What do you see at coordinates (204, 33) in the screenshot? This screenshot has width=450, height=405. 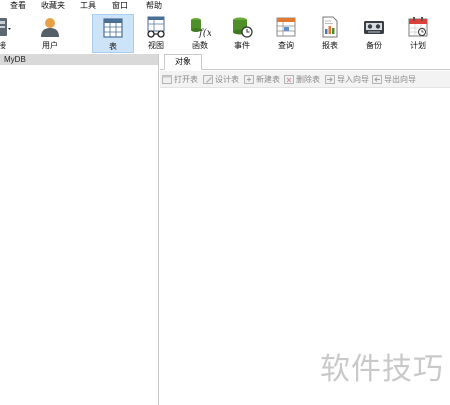 I see `svg-text: f(x)` at bounding box center [204, 33].